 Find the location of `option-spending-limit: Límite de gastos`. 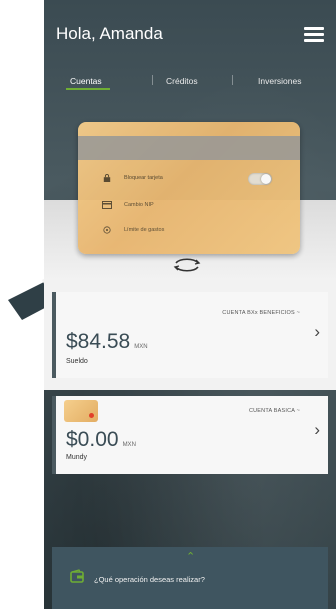

option-spending-limit: Límite de gastos is located at coordinates (133, 230).